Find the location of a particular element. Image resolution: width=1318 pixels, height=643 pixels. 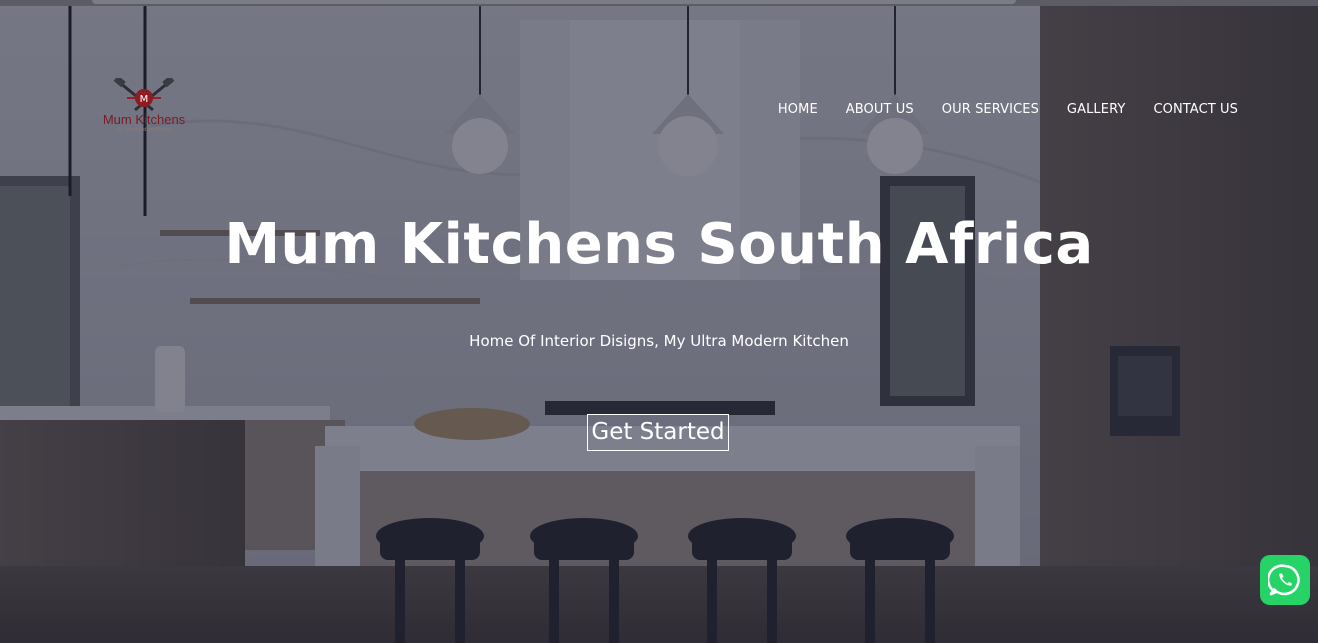

top-strip-handle is located at coordinates (554, 2).